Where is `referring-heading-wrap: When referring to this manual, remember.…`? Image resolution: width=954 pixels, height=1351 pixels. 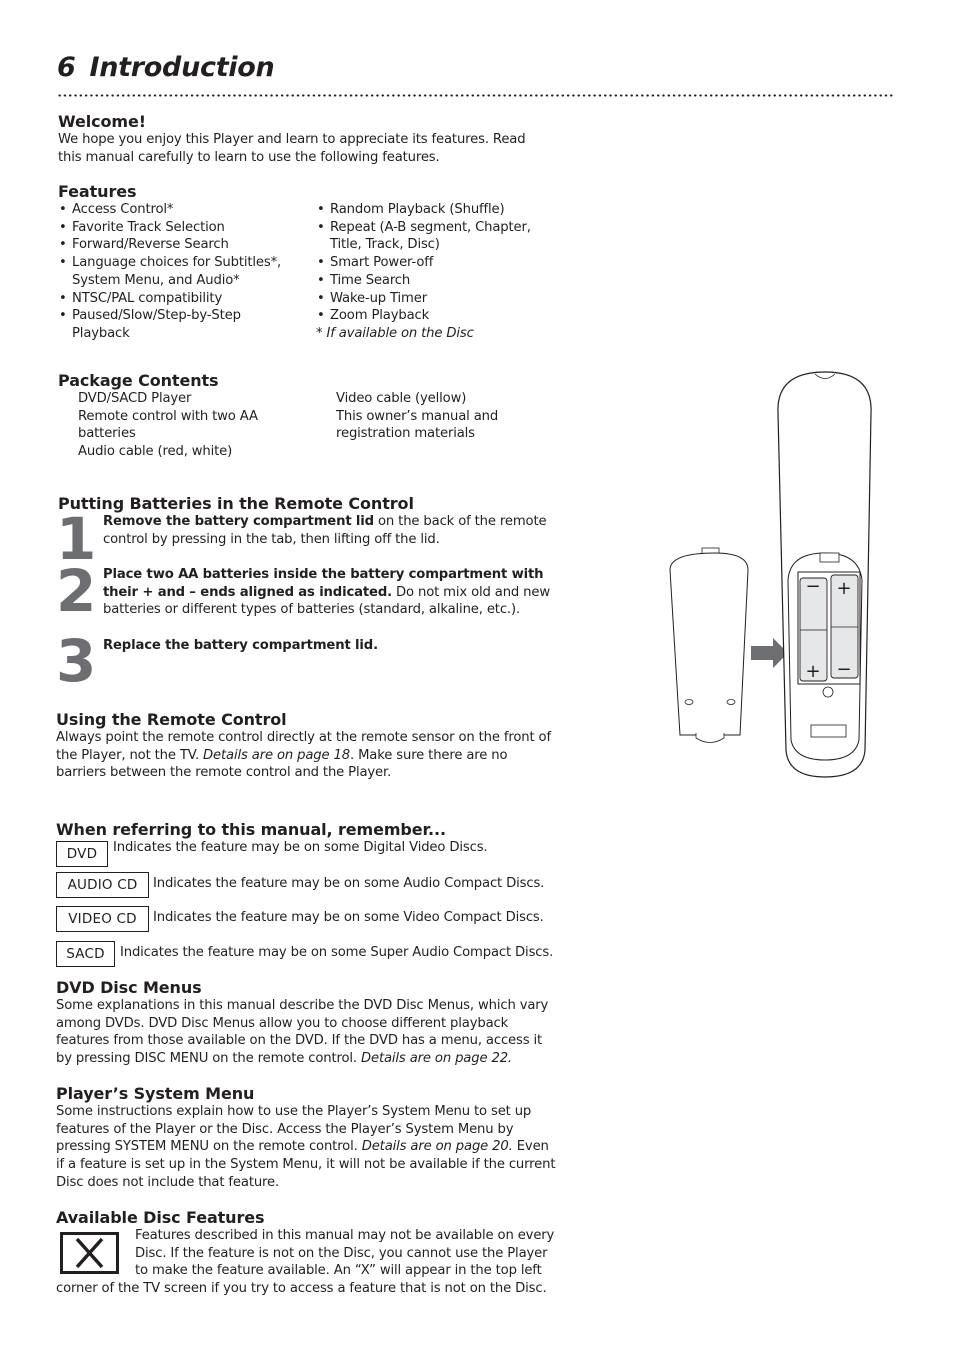 referring-heading-wrap: When referring to this manual, remember.… is located at coordinates (251, 830).